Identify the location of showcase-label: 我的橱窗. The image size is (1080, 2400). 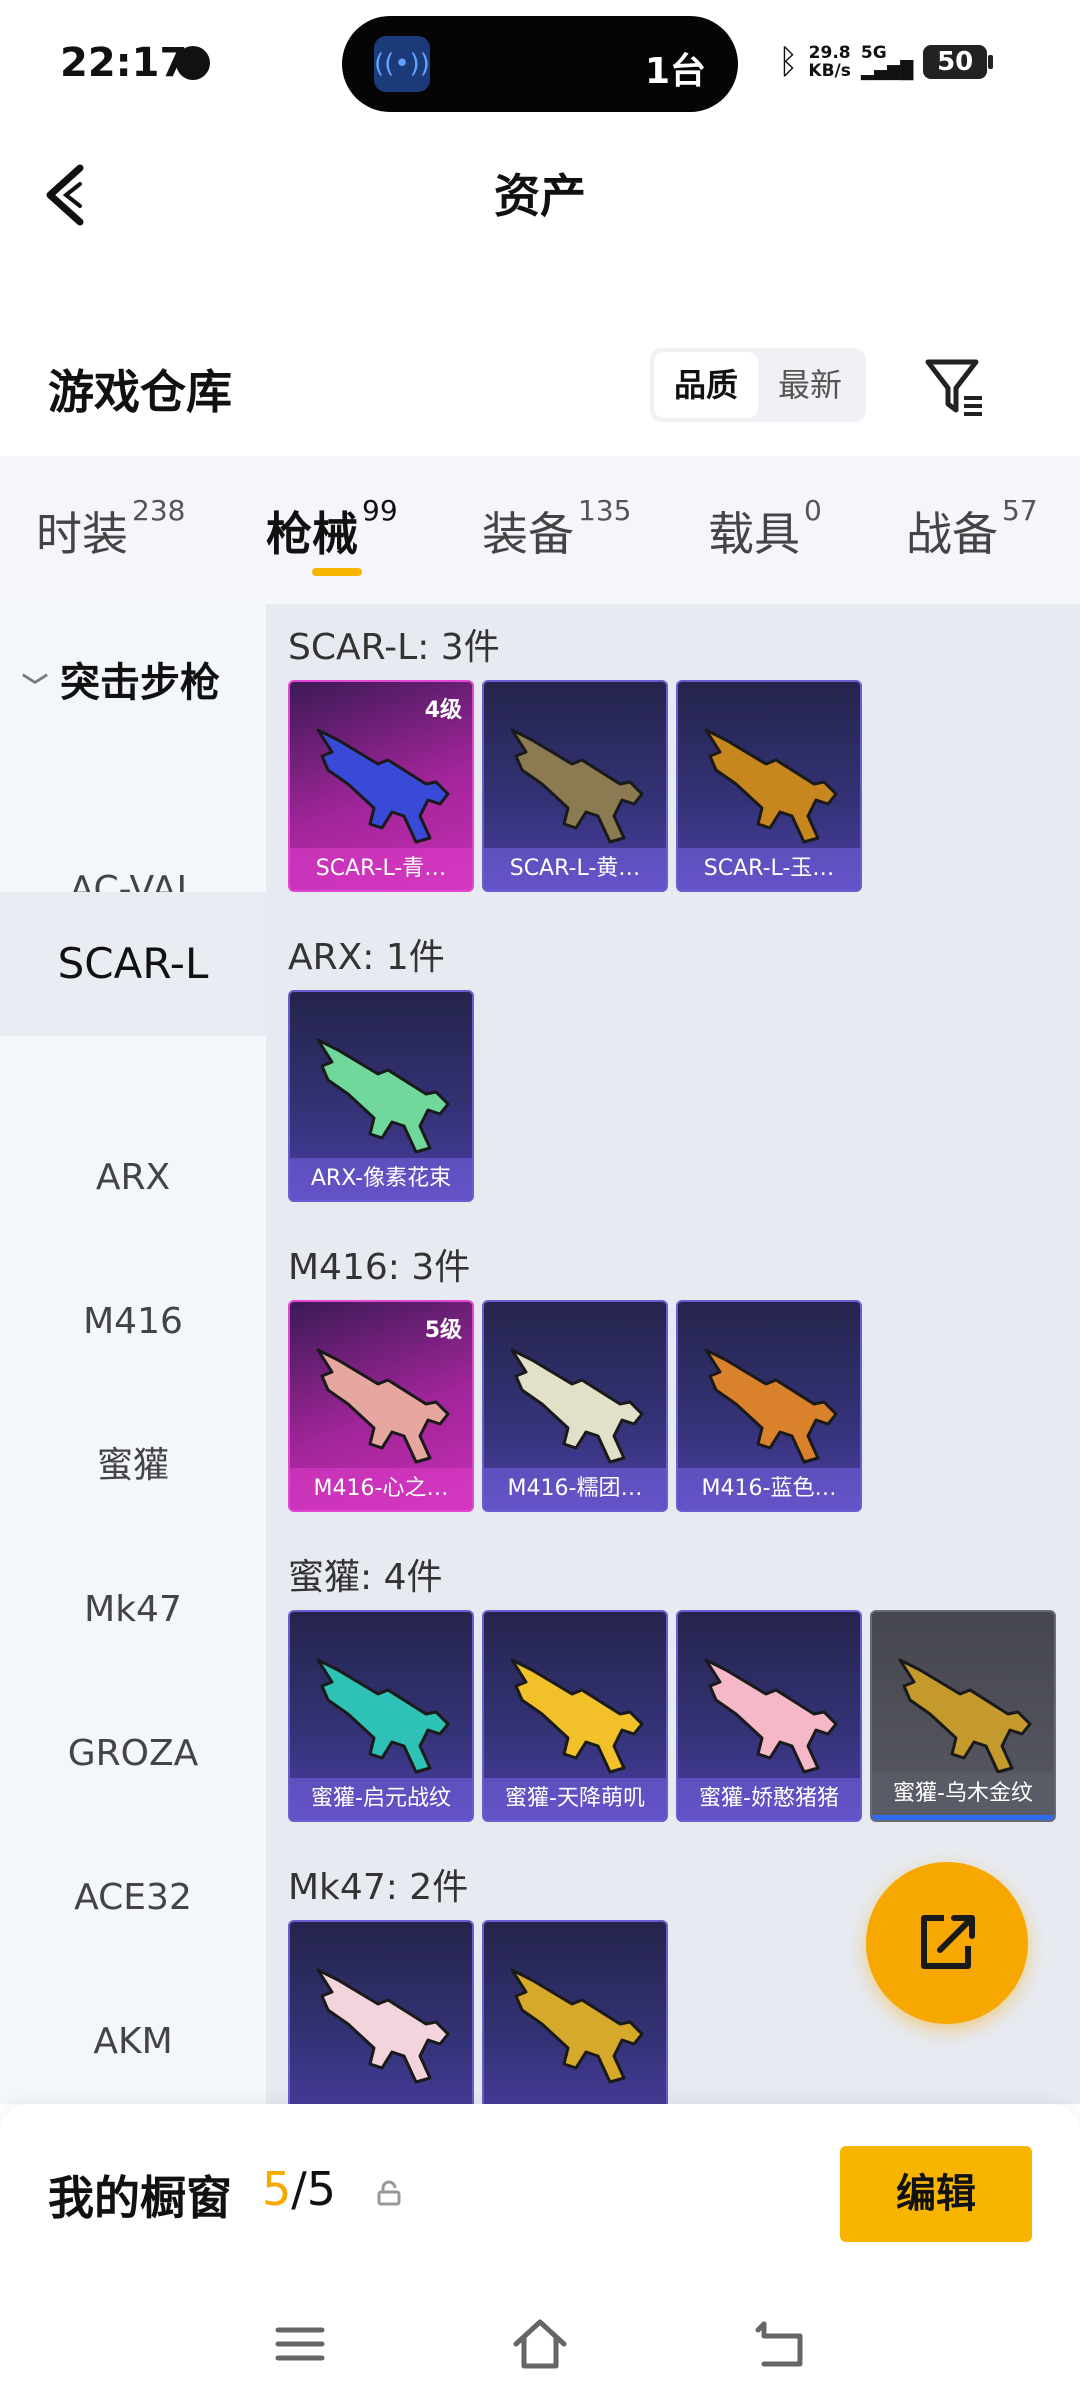
(140, 2198).